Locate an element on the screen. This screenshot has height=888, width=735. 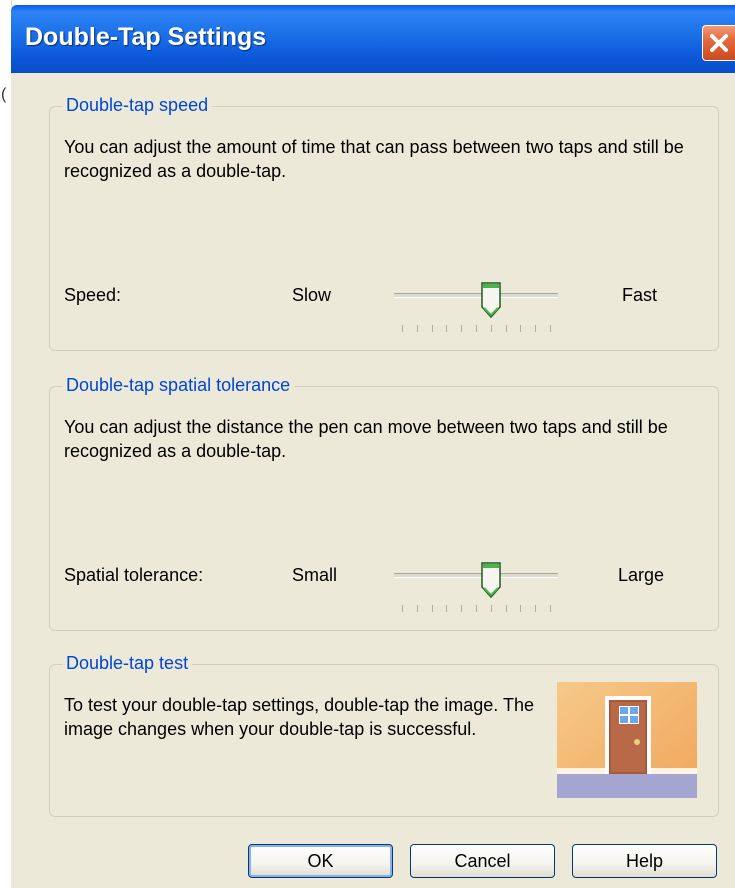
speed-min-label: Slow is located at coordinates (312, 295).